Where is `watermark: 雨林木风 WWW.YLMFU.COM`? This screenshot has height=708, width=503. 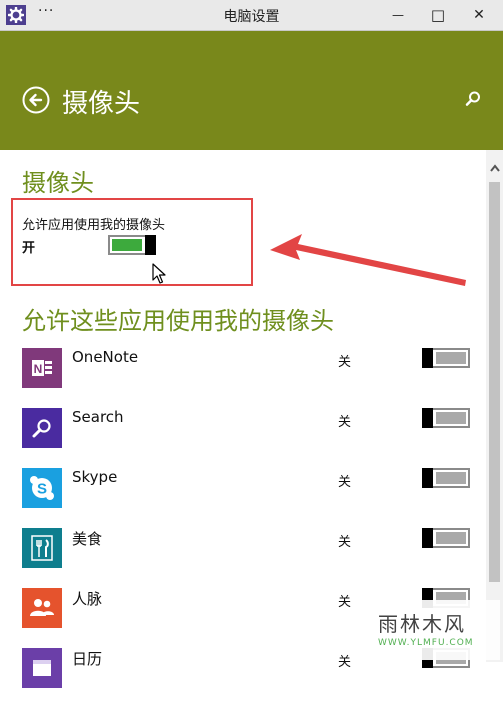 watermark: 雨林木风 WWW.YLMFU.COM is located at coordinates (435, 630).